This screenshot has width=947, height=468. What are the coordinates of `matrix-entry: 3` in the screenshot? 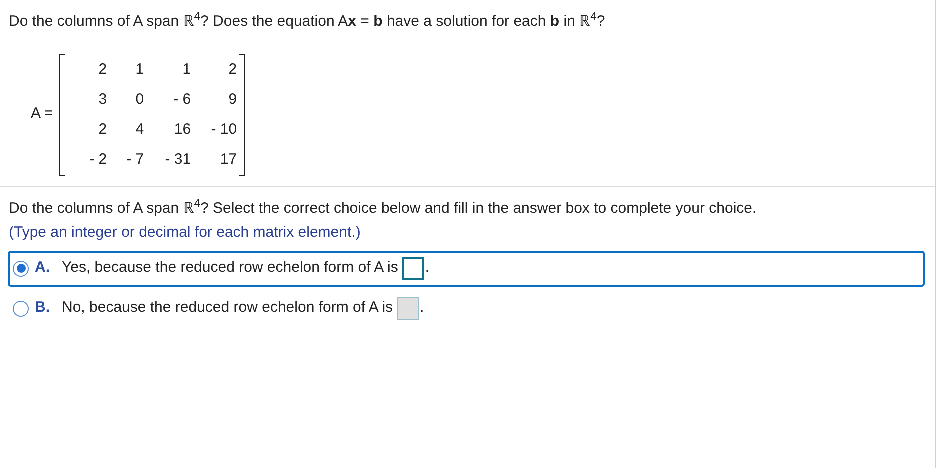 It's located at (103, 100).